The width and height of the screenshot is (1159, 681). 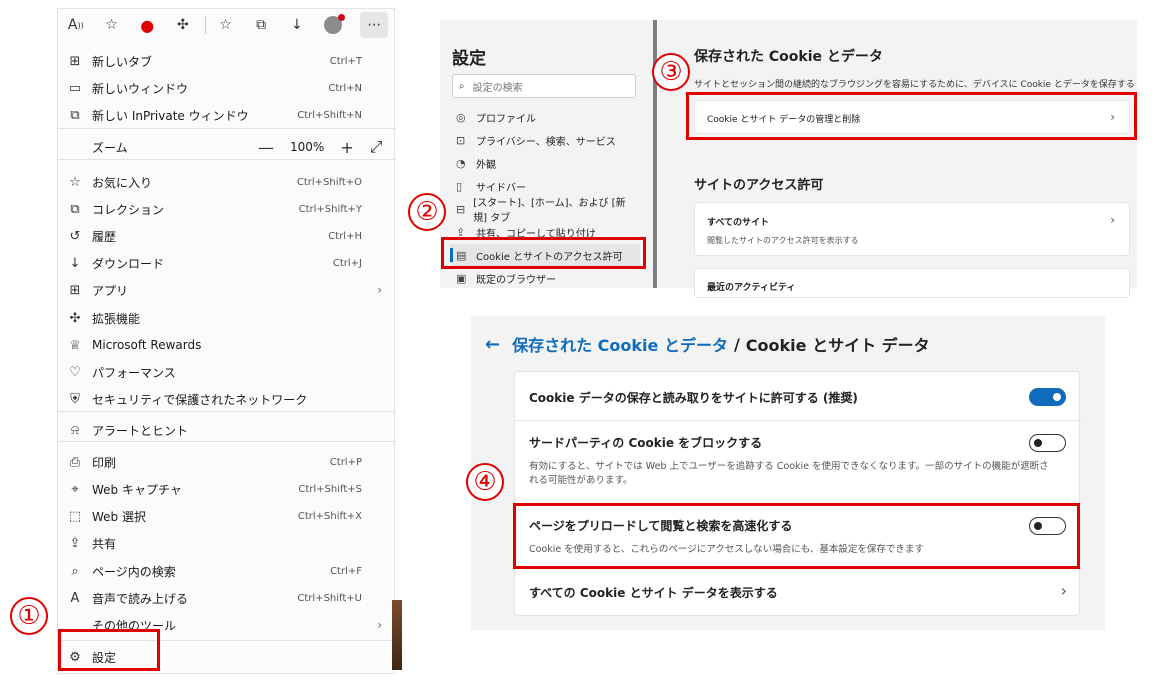 I want to click on step-number-1: ①, so click(x=29, y=616).